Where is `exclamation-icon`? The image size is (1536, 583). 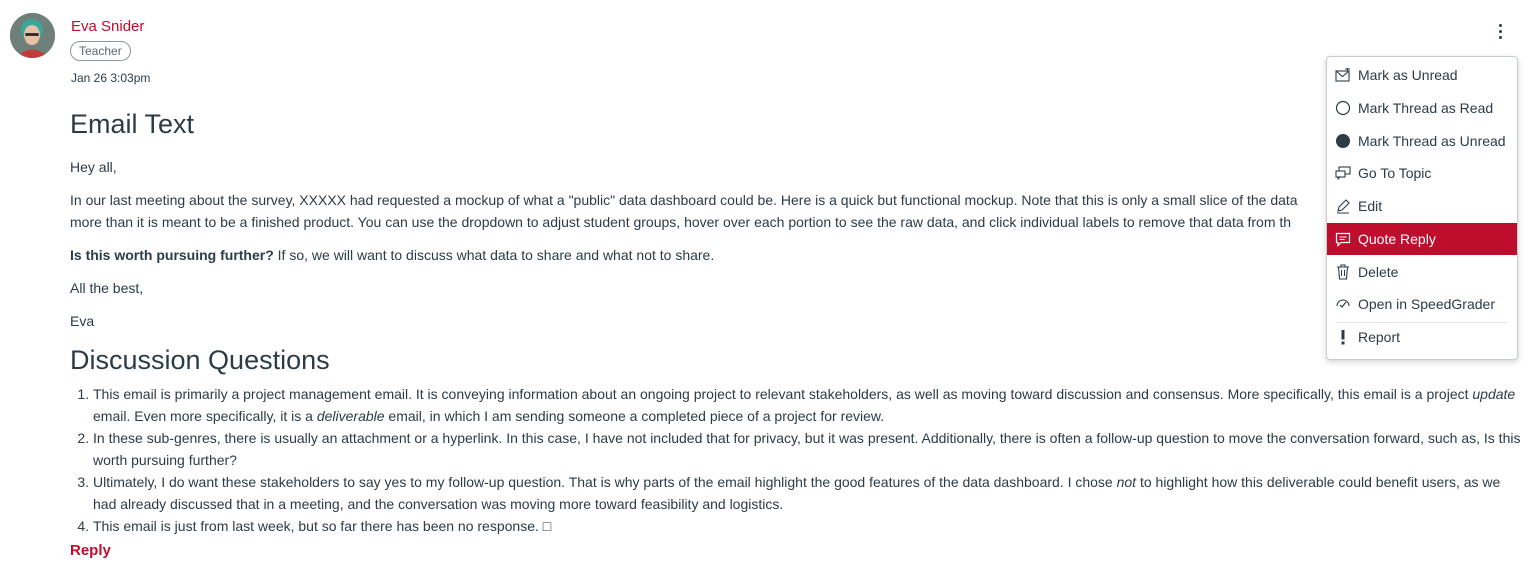 exclamation-icon is located at coordinates (1343, 337).